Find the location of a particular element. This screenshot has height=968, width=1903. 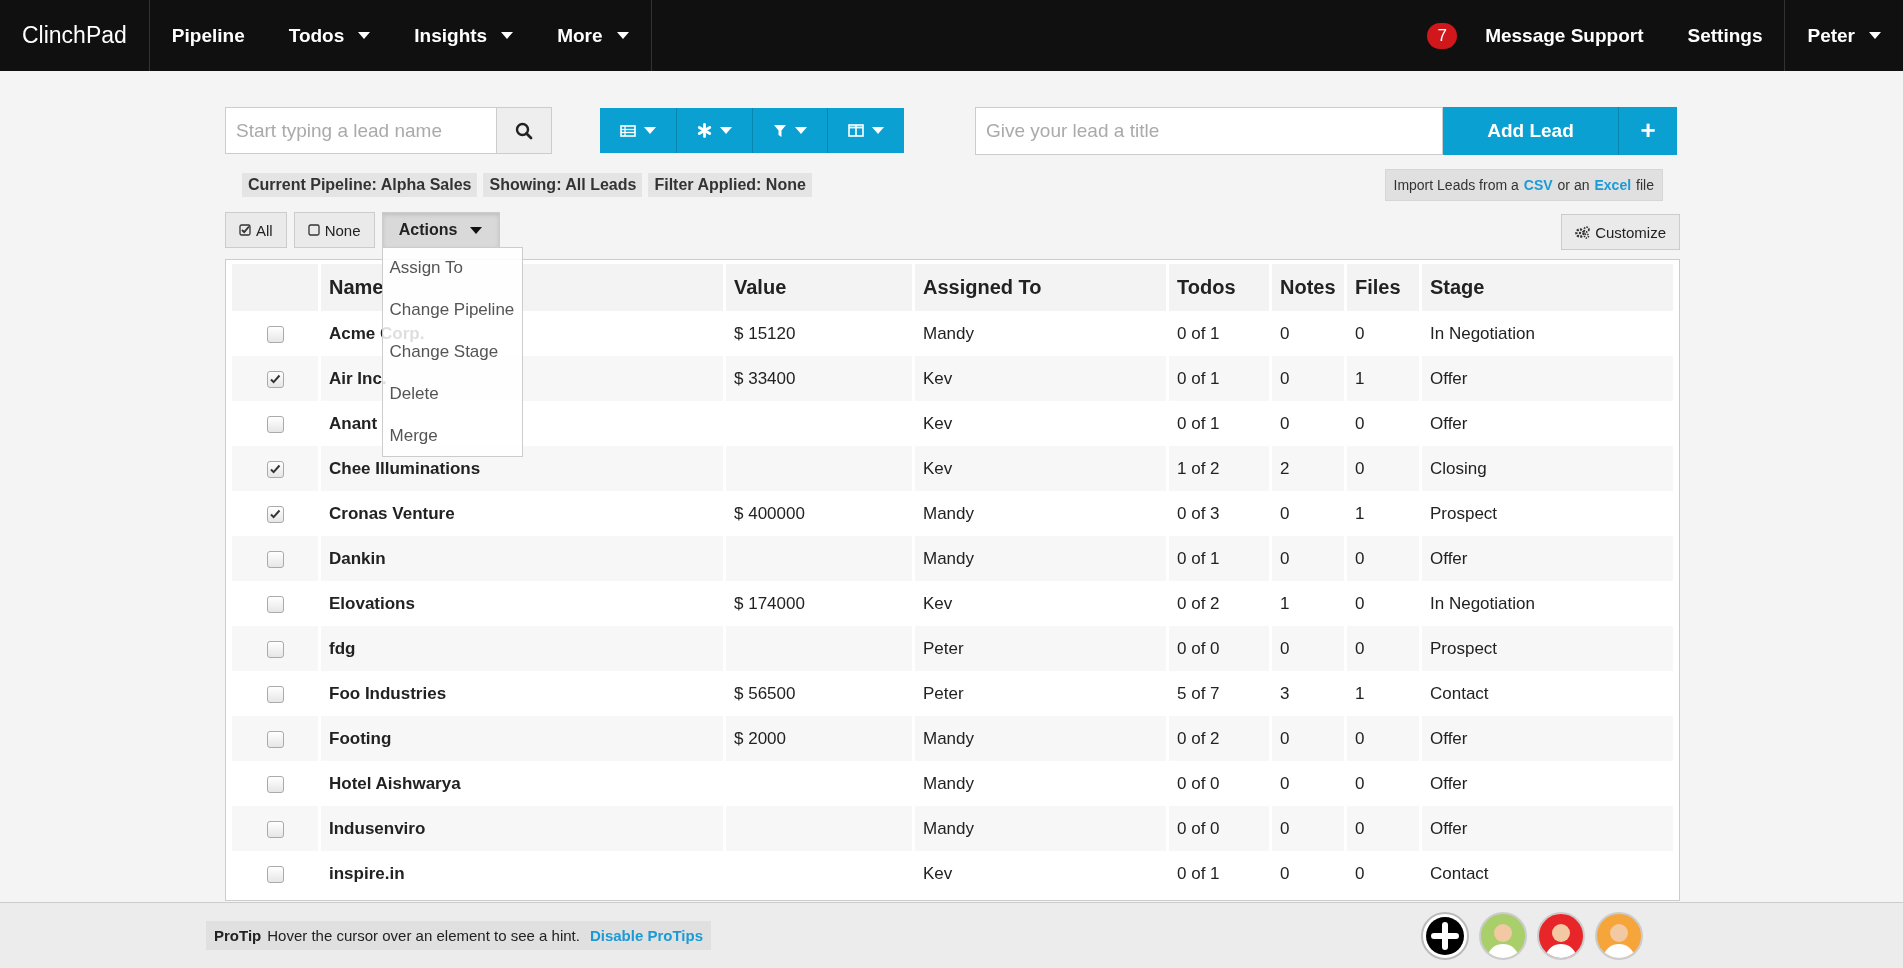

table-cell: 0 of 3 is located at coordinates (1198, 513).